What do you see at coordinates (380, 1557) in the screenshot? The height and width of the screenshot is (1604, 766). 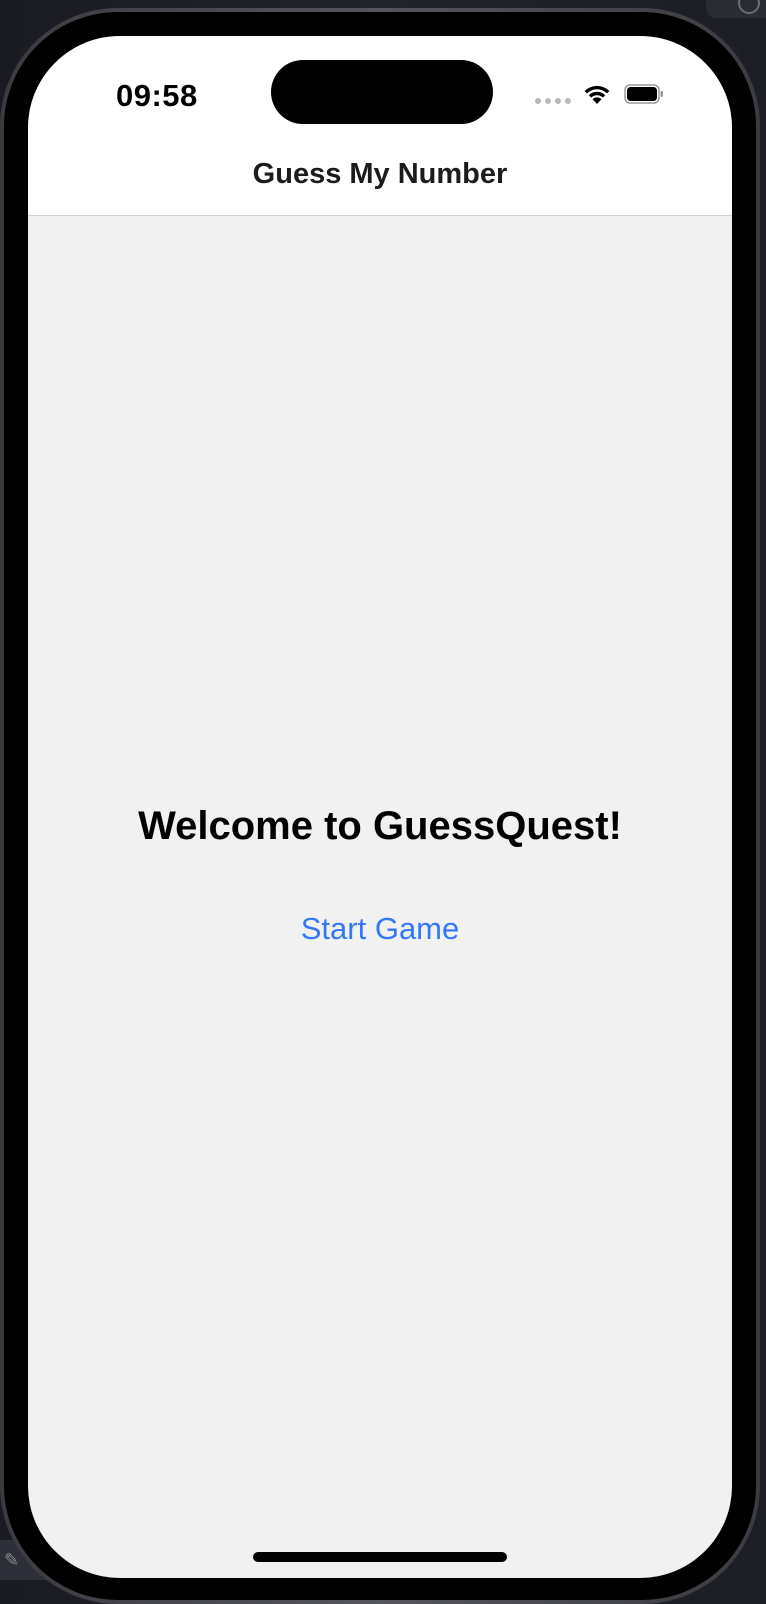 I see `home-indicator` at bounding box center [380, 1557].